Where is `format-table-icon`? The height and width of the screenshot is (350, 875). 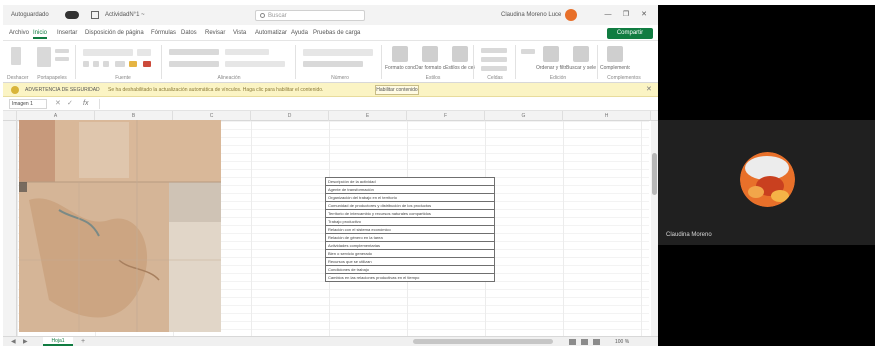 format-table-icon is located at coordinates (430, 54).